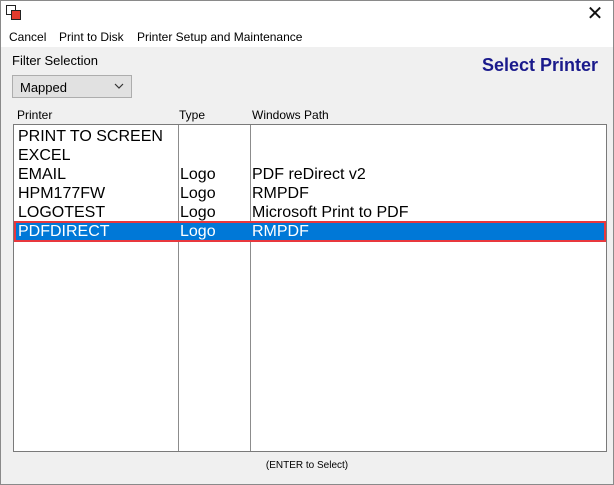 Image resolution: width=614 pixels, height=485 pixels. I want to click on cell-printer: PRINT TO SCREEN, so click(90, 136).